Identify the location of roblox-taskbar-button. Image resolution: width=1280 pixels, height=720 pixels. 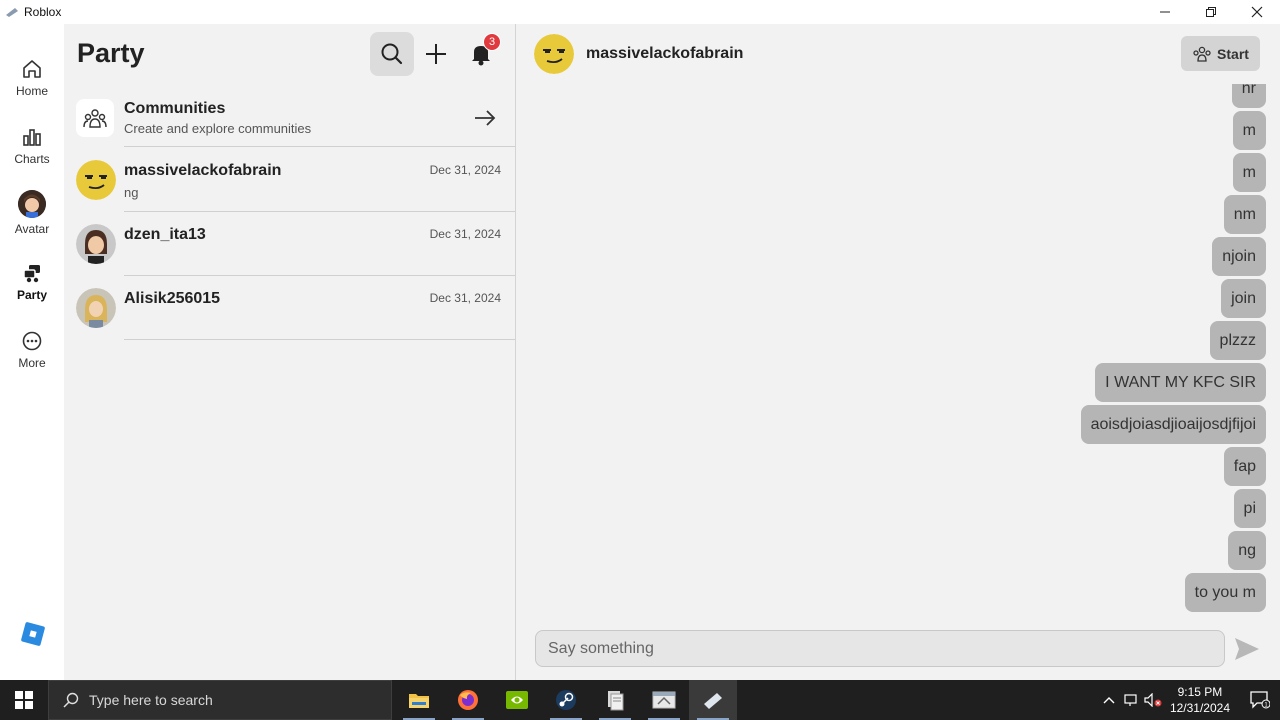
(713, 700).